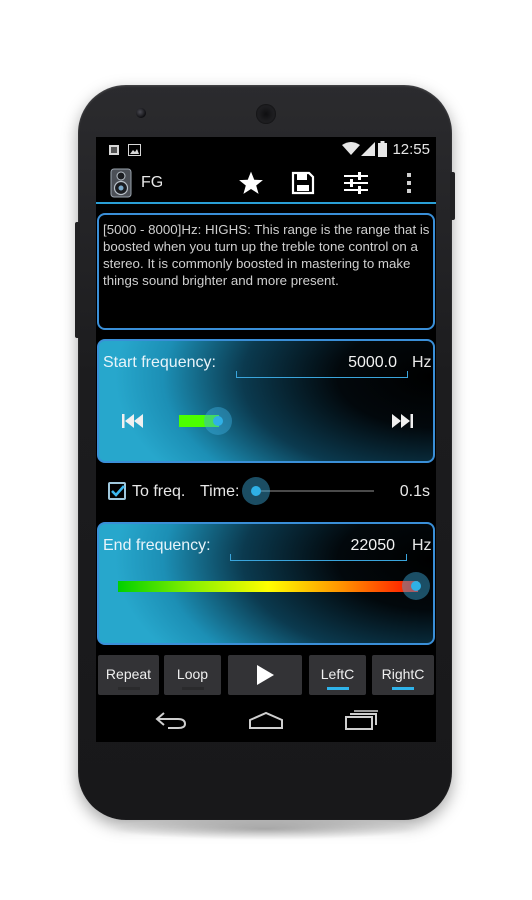 Image resolution: width=532 pixels, height=900 pixels. Describe the element at coordinates (356, 183) in the screenshot. I see `equalizer-icon` at that location.